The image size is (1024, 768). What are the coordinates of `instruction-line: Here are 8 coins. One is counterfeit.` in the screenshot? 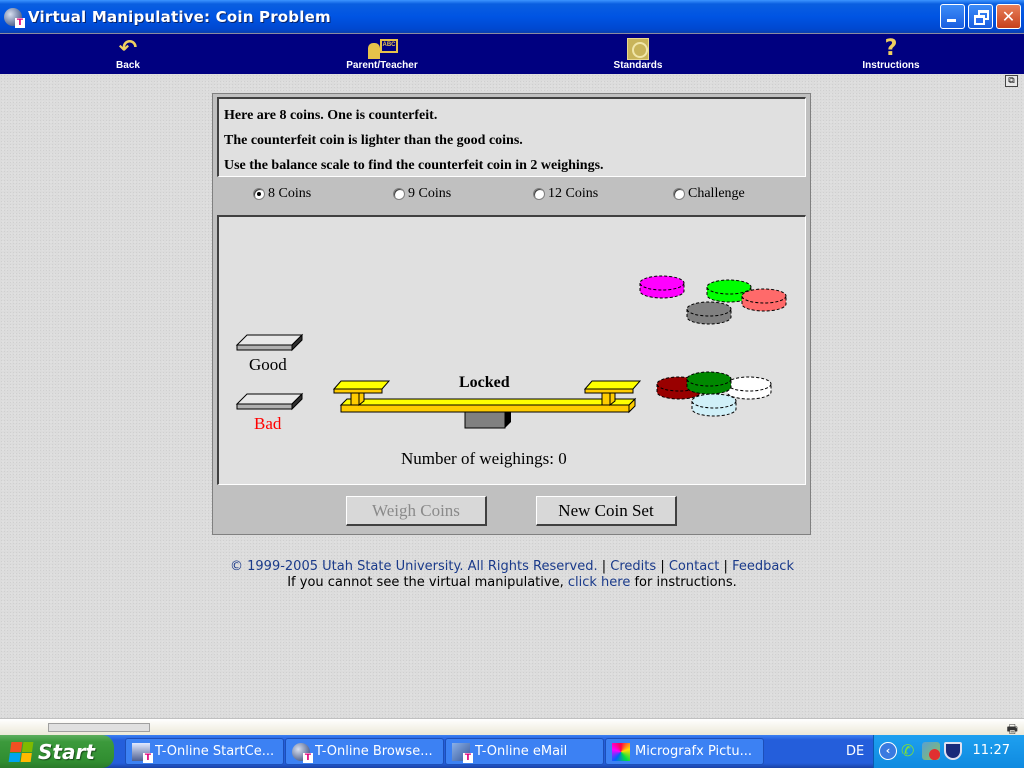 It's located at (331, 115).